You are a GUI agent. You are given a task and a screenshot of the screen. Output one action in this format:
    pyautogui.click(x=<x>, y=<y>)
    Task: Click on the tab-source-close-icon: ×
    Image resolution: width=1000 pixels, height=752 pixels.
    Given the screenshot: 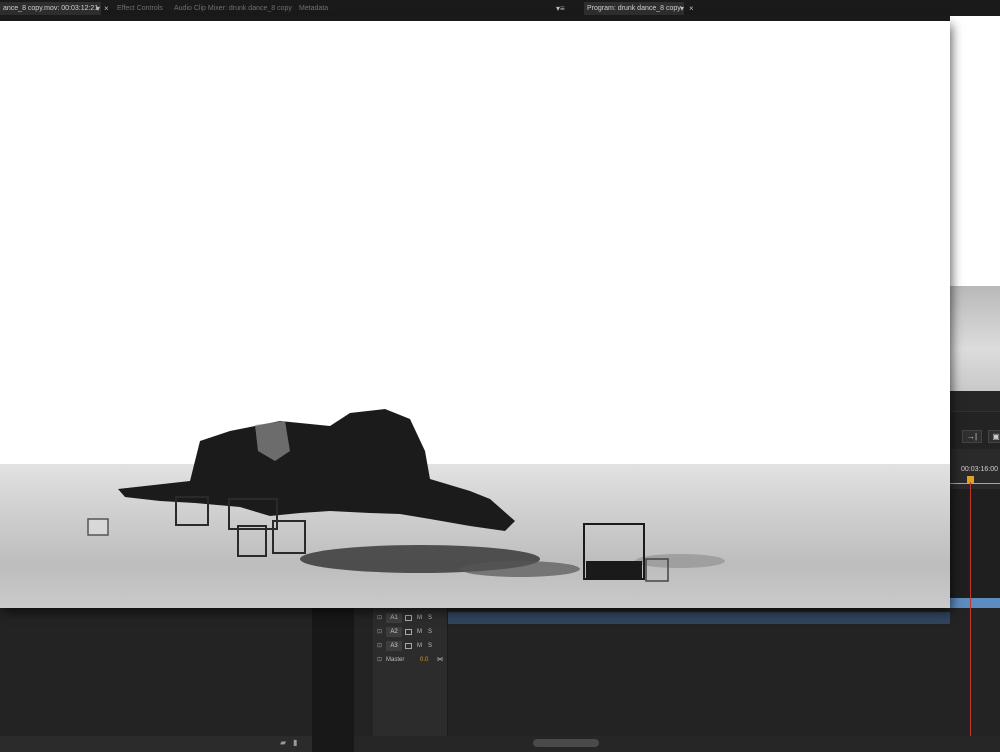 What is the action you would take?
    pyautogui.click(x=106, y=8)
    